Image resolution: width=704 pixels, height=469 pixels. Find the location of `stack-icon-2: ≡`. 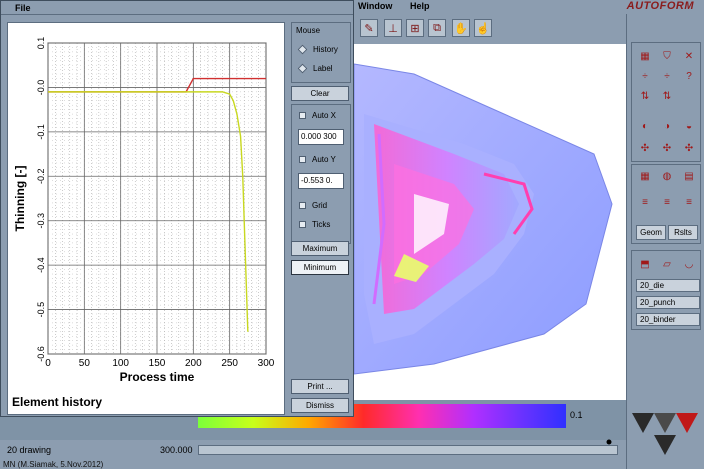

stack-icon-2: ≡ is located at coordinates (667, 202).